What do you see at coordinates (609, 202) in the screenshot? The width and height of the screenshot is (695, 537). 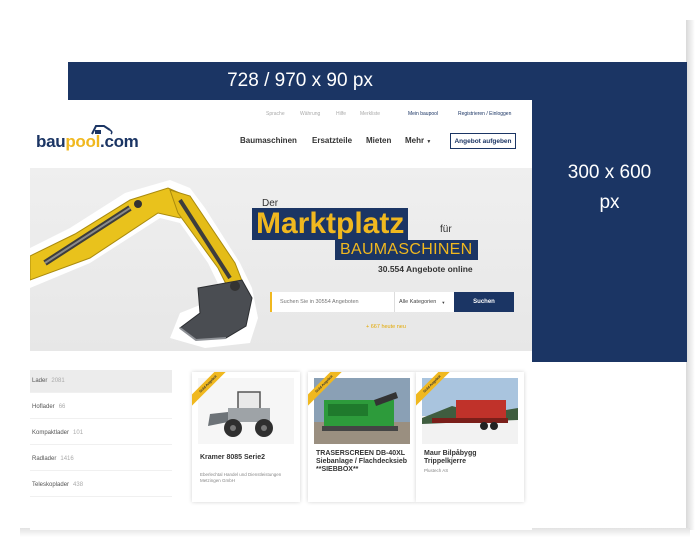 I see `skyscraper-ad-label-line2: px` at bounding box center [609, 202].